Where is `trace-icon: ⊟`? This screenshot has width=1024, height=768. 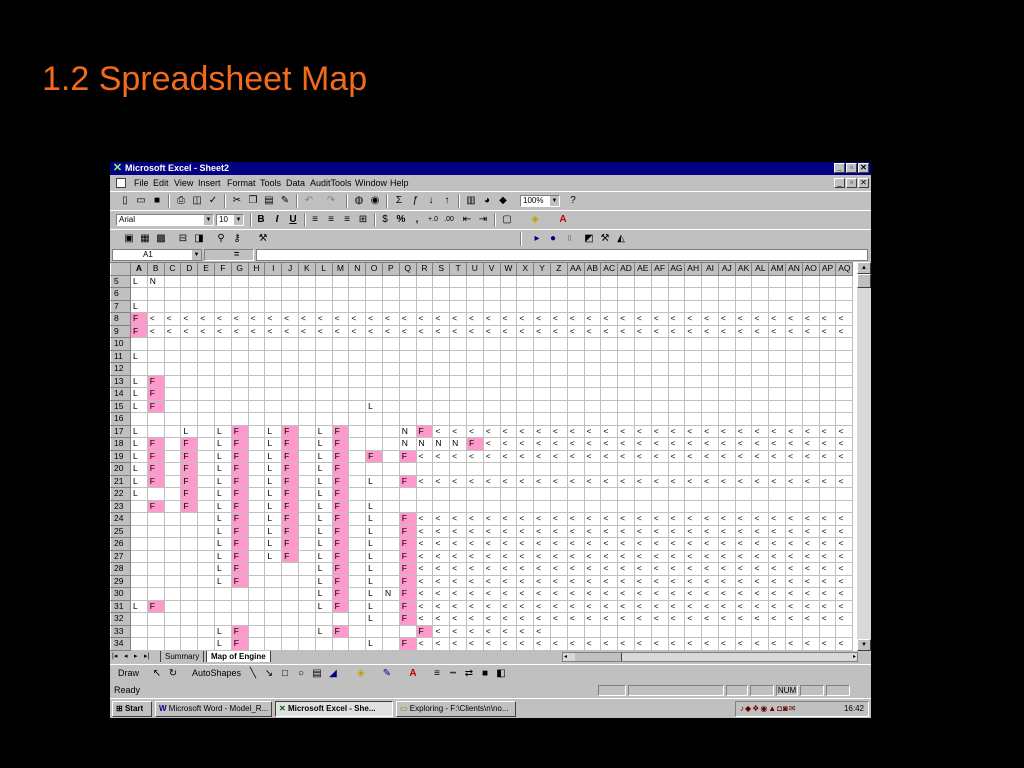 trace-icon: ⊟ is located at coordinates (183, 239).